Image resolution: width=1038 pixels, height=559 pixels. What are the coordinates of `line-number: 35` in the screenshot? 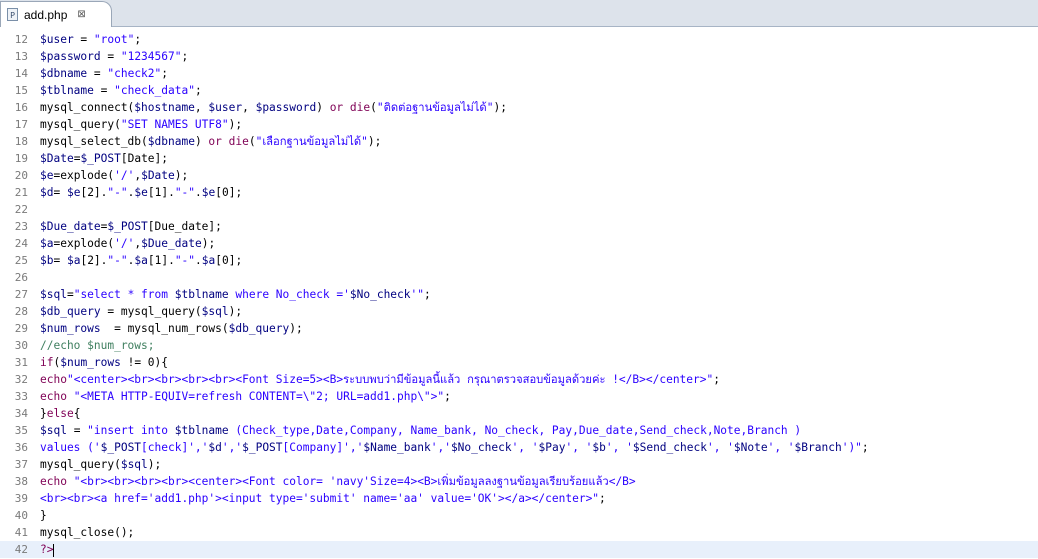 It's located at (21, 430).